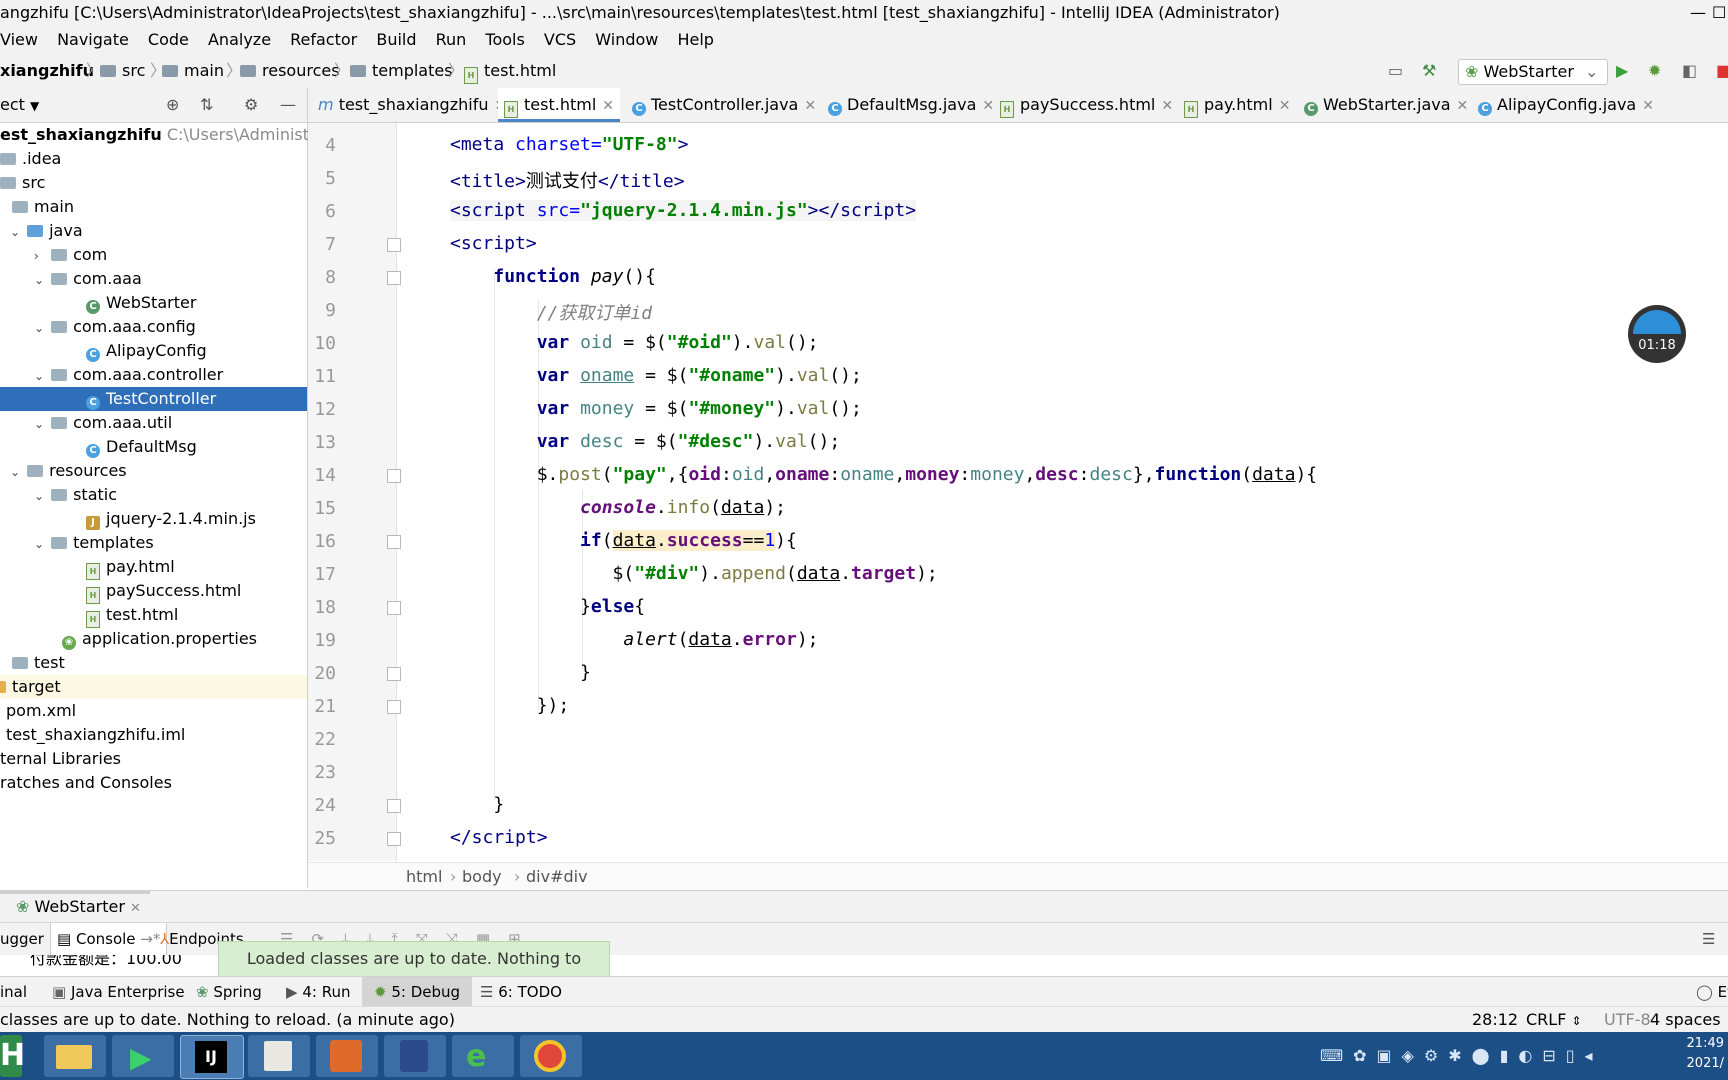 Image resolution: width=1728 pixels, height=1080 pixels. Describe the element at coordinates (1461, 1055) in the screenshot. I see `system-tray-icons: ⌨✿▣◈⚙✱⬤▮◐⊟▯◂` at that location.